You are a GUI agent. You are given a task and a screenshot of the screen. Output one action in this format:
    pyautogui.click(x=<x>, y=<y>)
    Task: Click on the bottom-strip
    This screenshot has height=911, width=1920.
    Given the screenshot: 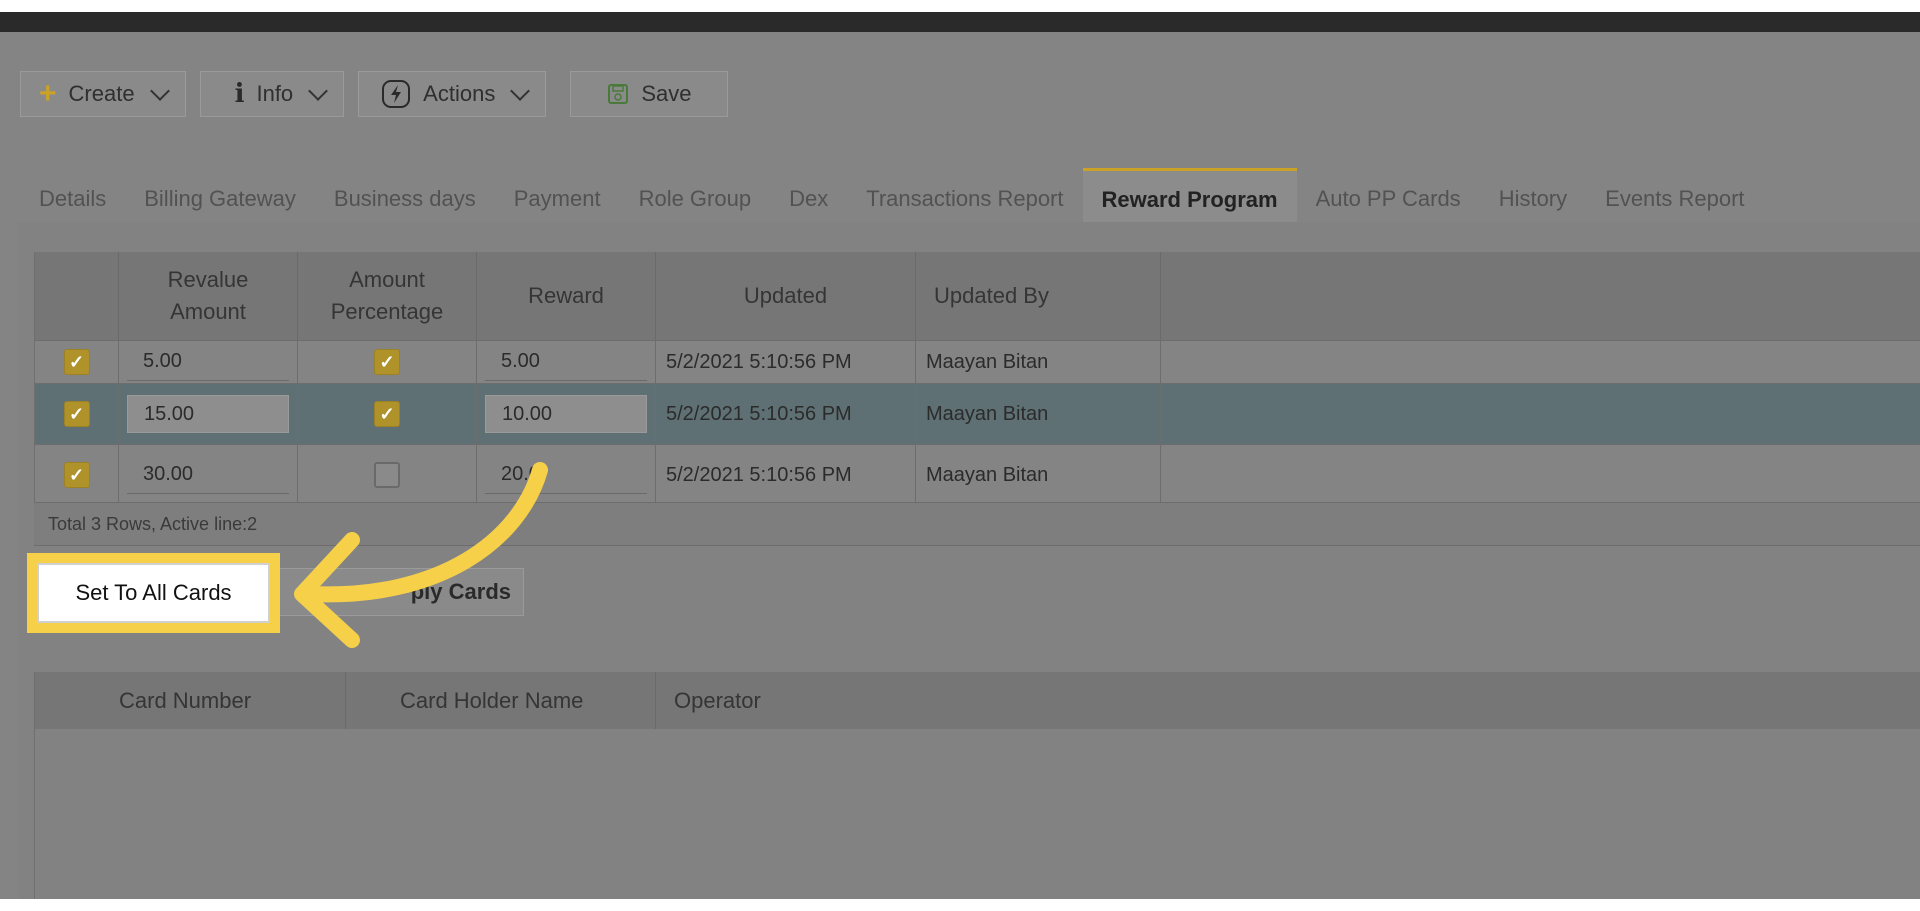 What is the action you would take?
    pyautogui.click(x=960, y=905)
    